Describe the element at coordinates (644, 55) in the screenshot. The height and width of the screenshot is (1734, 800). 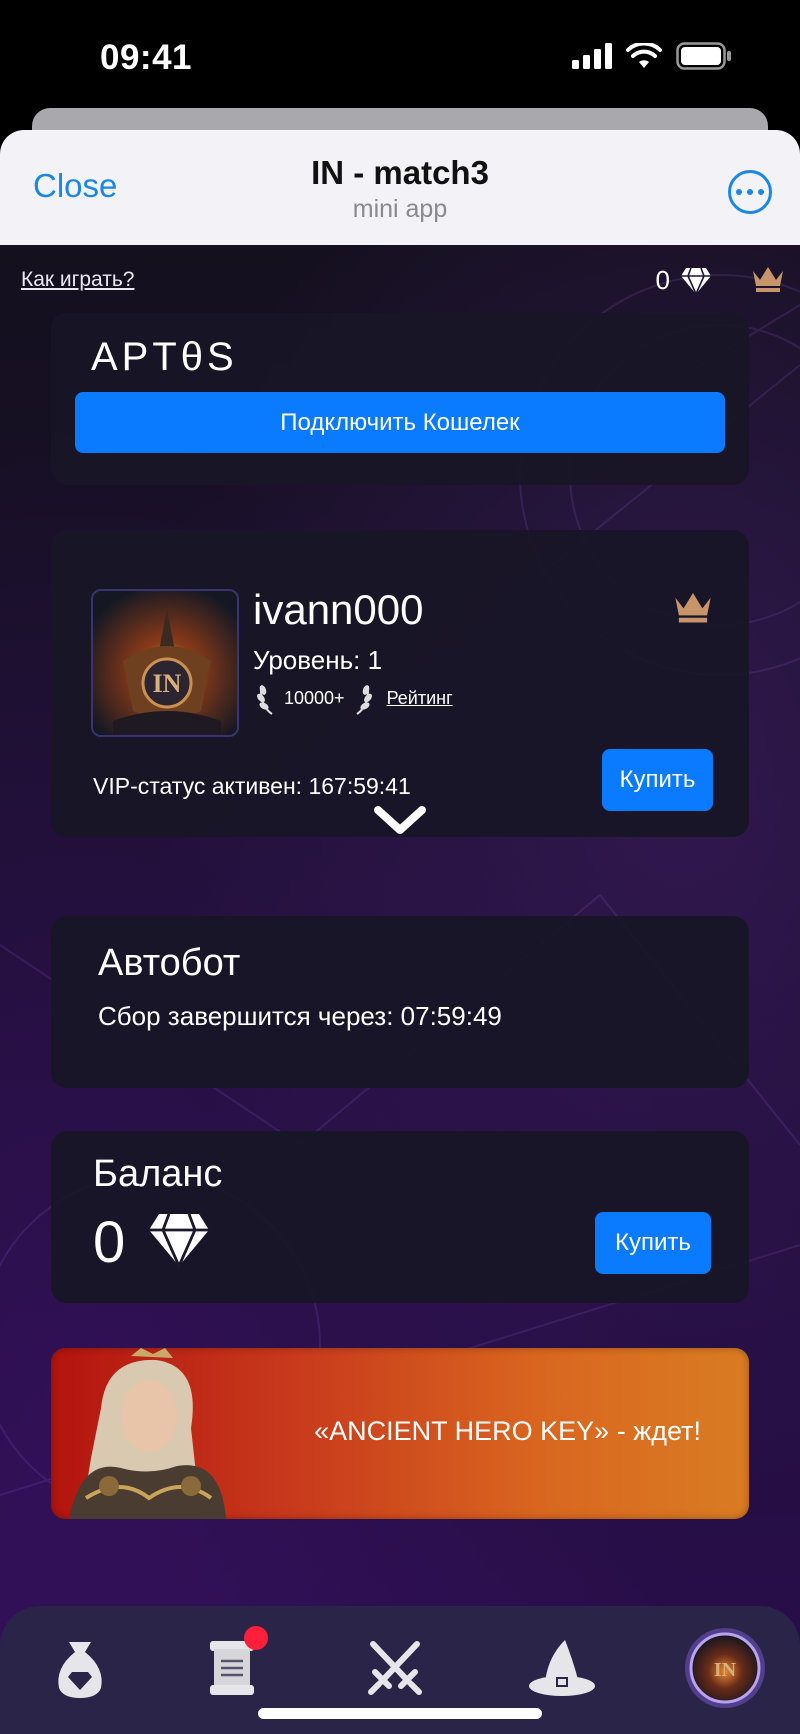
I see `wifi-icon` at that location.